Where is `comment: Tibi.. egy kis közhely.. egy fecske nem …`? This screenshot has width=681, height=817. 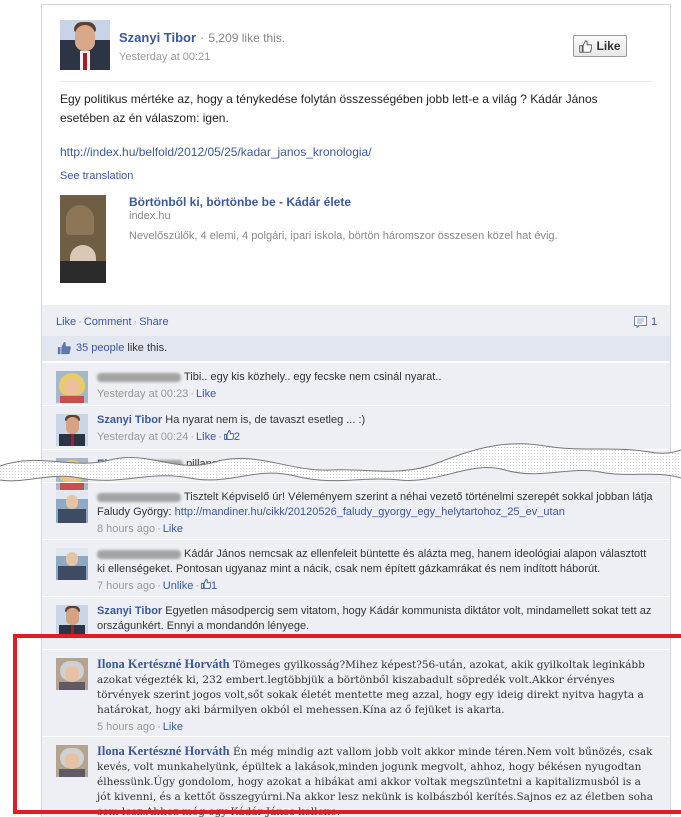
comment: Tibi.. egy kis közhely.. egy fecske nem … is located at coordinates (356, 384).